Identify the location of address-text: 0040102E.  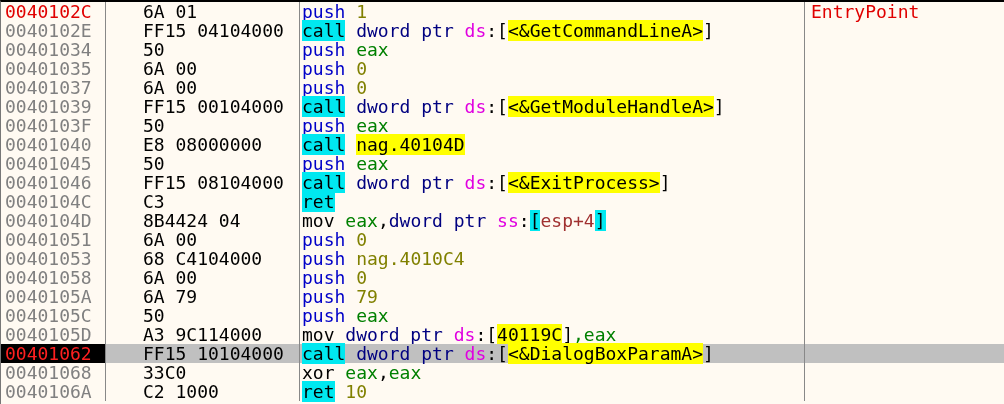
(48, 30).